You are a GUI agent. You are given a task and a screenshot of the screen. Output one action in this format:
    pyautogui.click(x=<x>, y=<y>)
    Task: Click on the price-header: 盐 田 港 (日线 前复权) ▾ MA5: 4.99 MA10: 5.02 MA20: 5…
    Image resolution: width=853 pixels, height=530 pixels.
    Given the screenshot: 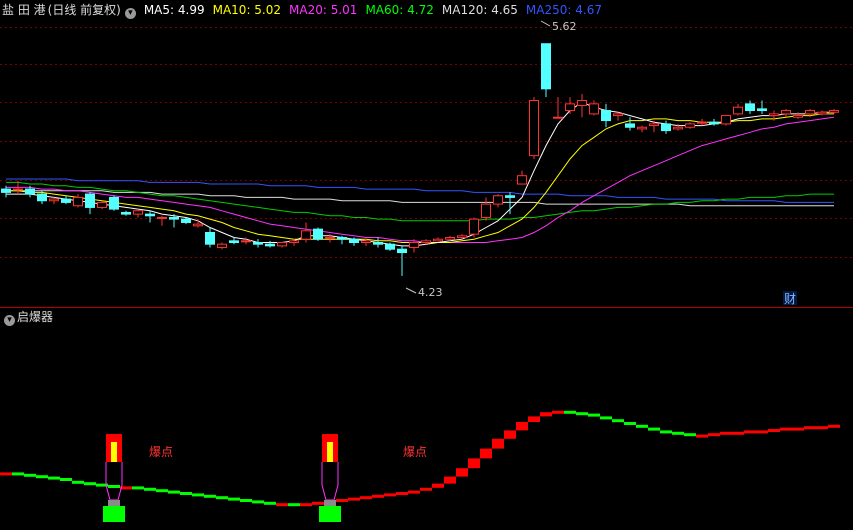 What is the action you would take?
    pyautogui.click(x=306, y=11)
    